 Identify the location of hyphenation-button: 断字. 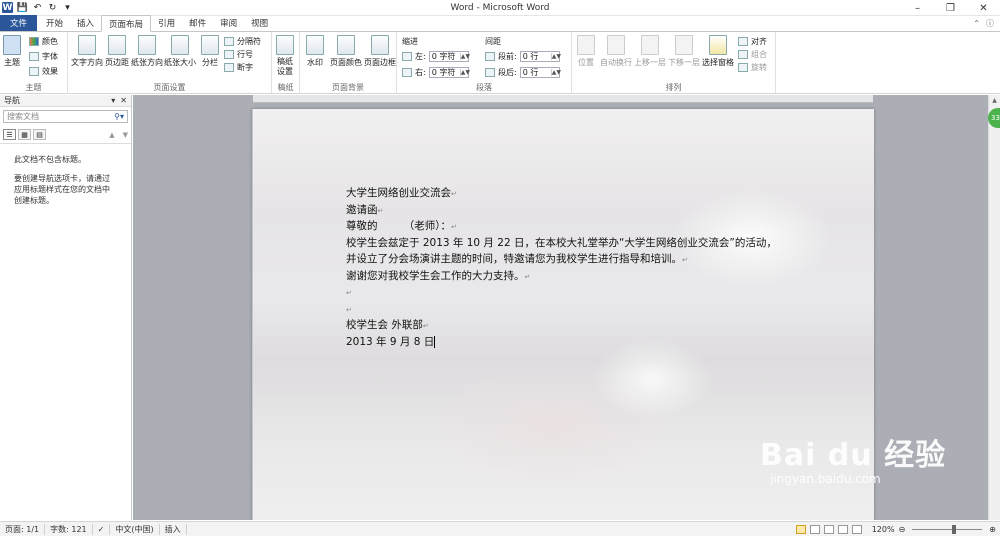
(238, 67).